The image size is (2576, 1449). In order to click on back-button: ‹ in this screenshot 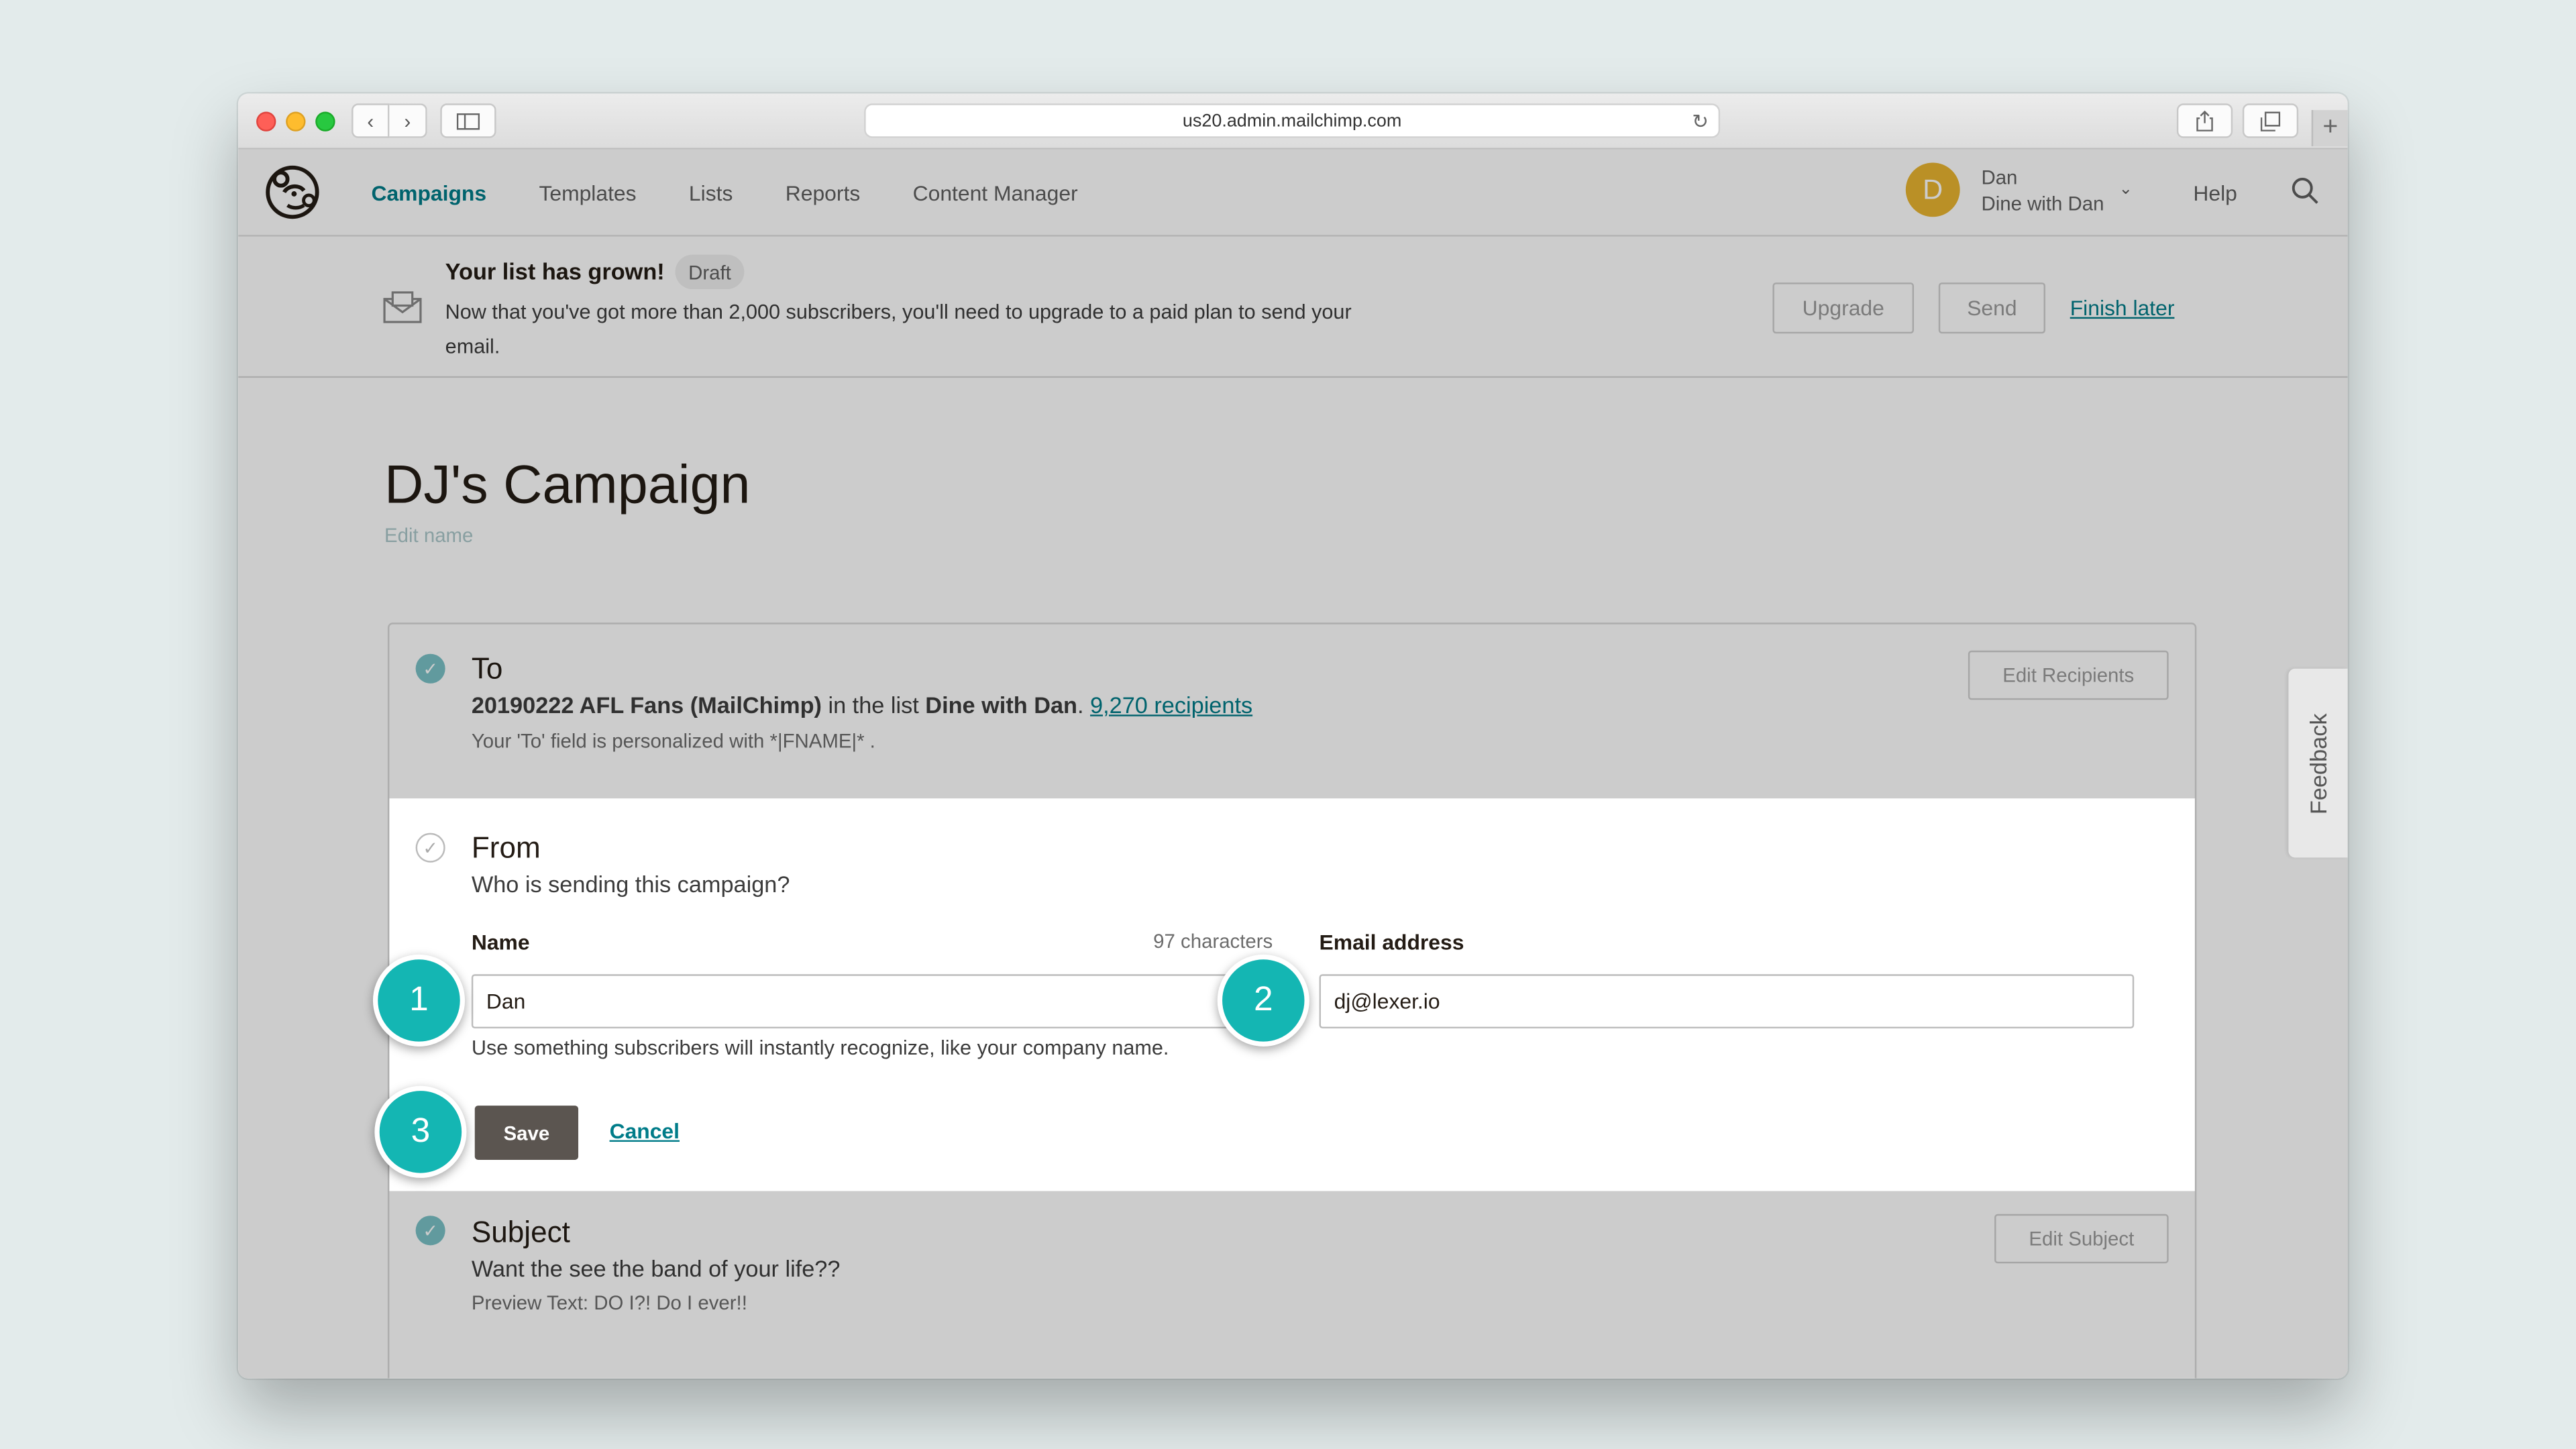, I will do `click(371, 120)`.